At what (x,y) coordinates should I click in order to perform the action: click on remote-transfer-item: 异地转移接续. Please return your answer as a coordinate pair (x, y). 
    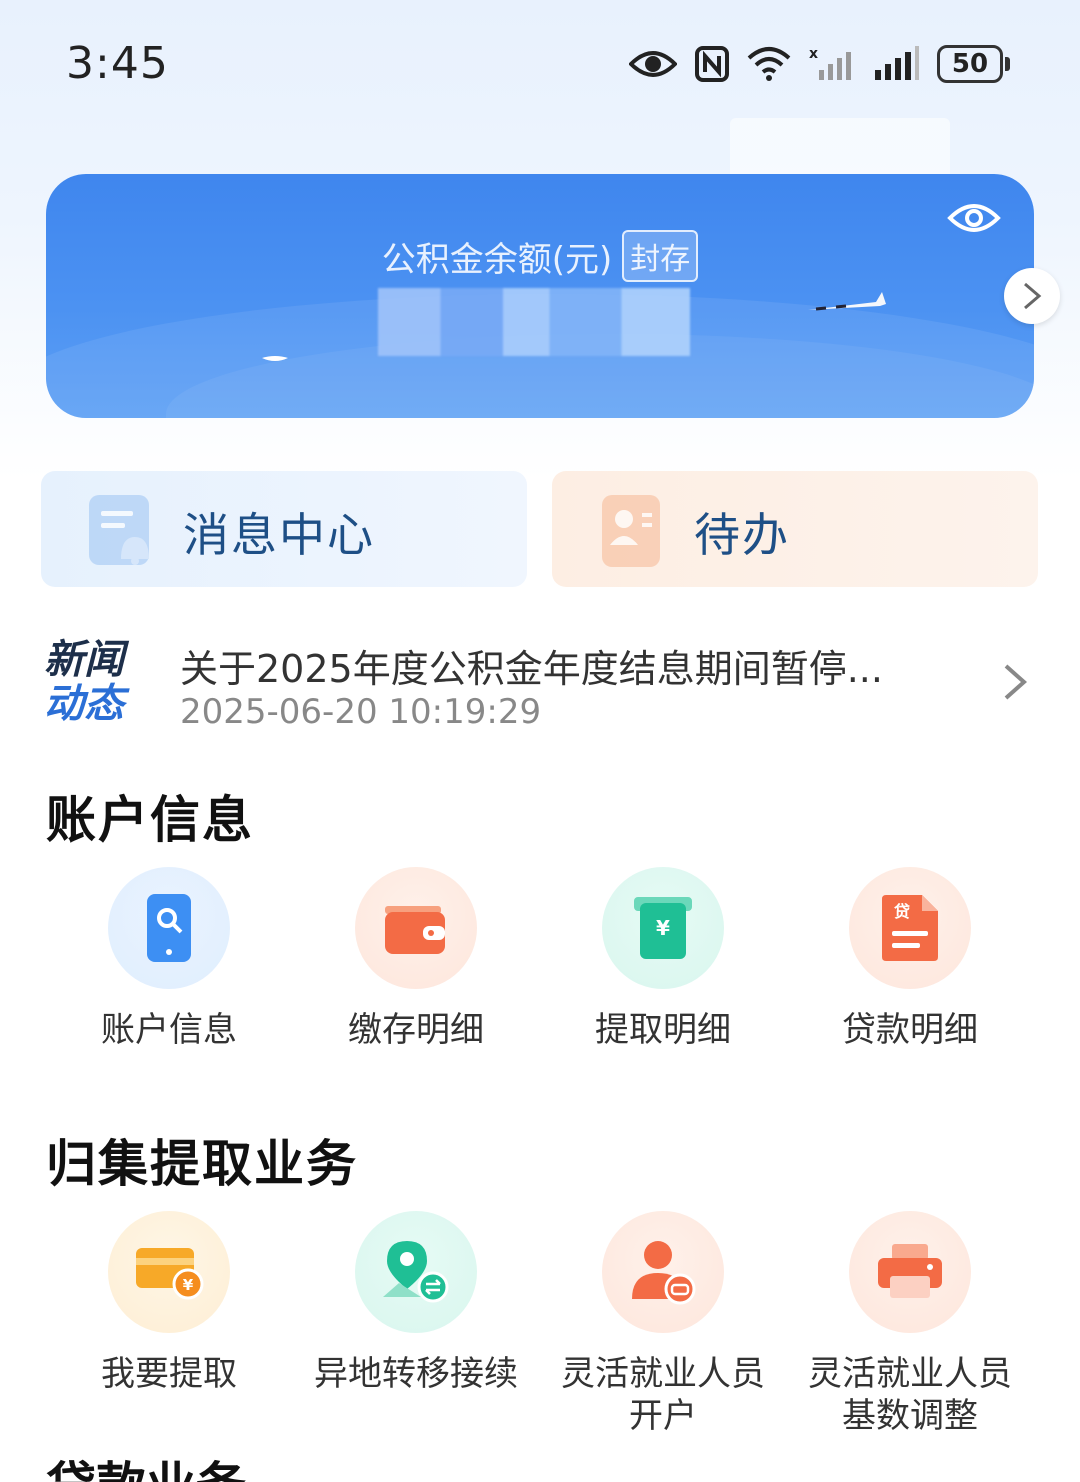
    Looking at the image, I should click on (416, 1303).